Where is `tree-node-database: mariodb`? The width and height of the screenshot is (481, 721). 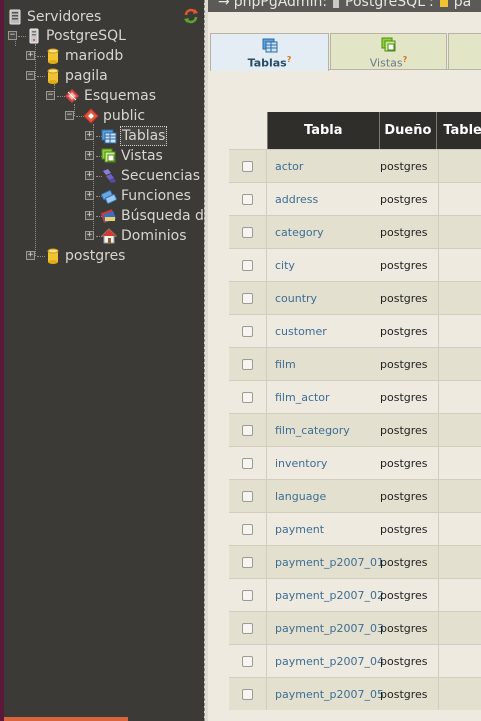
tree-node-database: mariodb is located at coordinates (84, 56).